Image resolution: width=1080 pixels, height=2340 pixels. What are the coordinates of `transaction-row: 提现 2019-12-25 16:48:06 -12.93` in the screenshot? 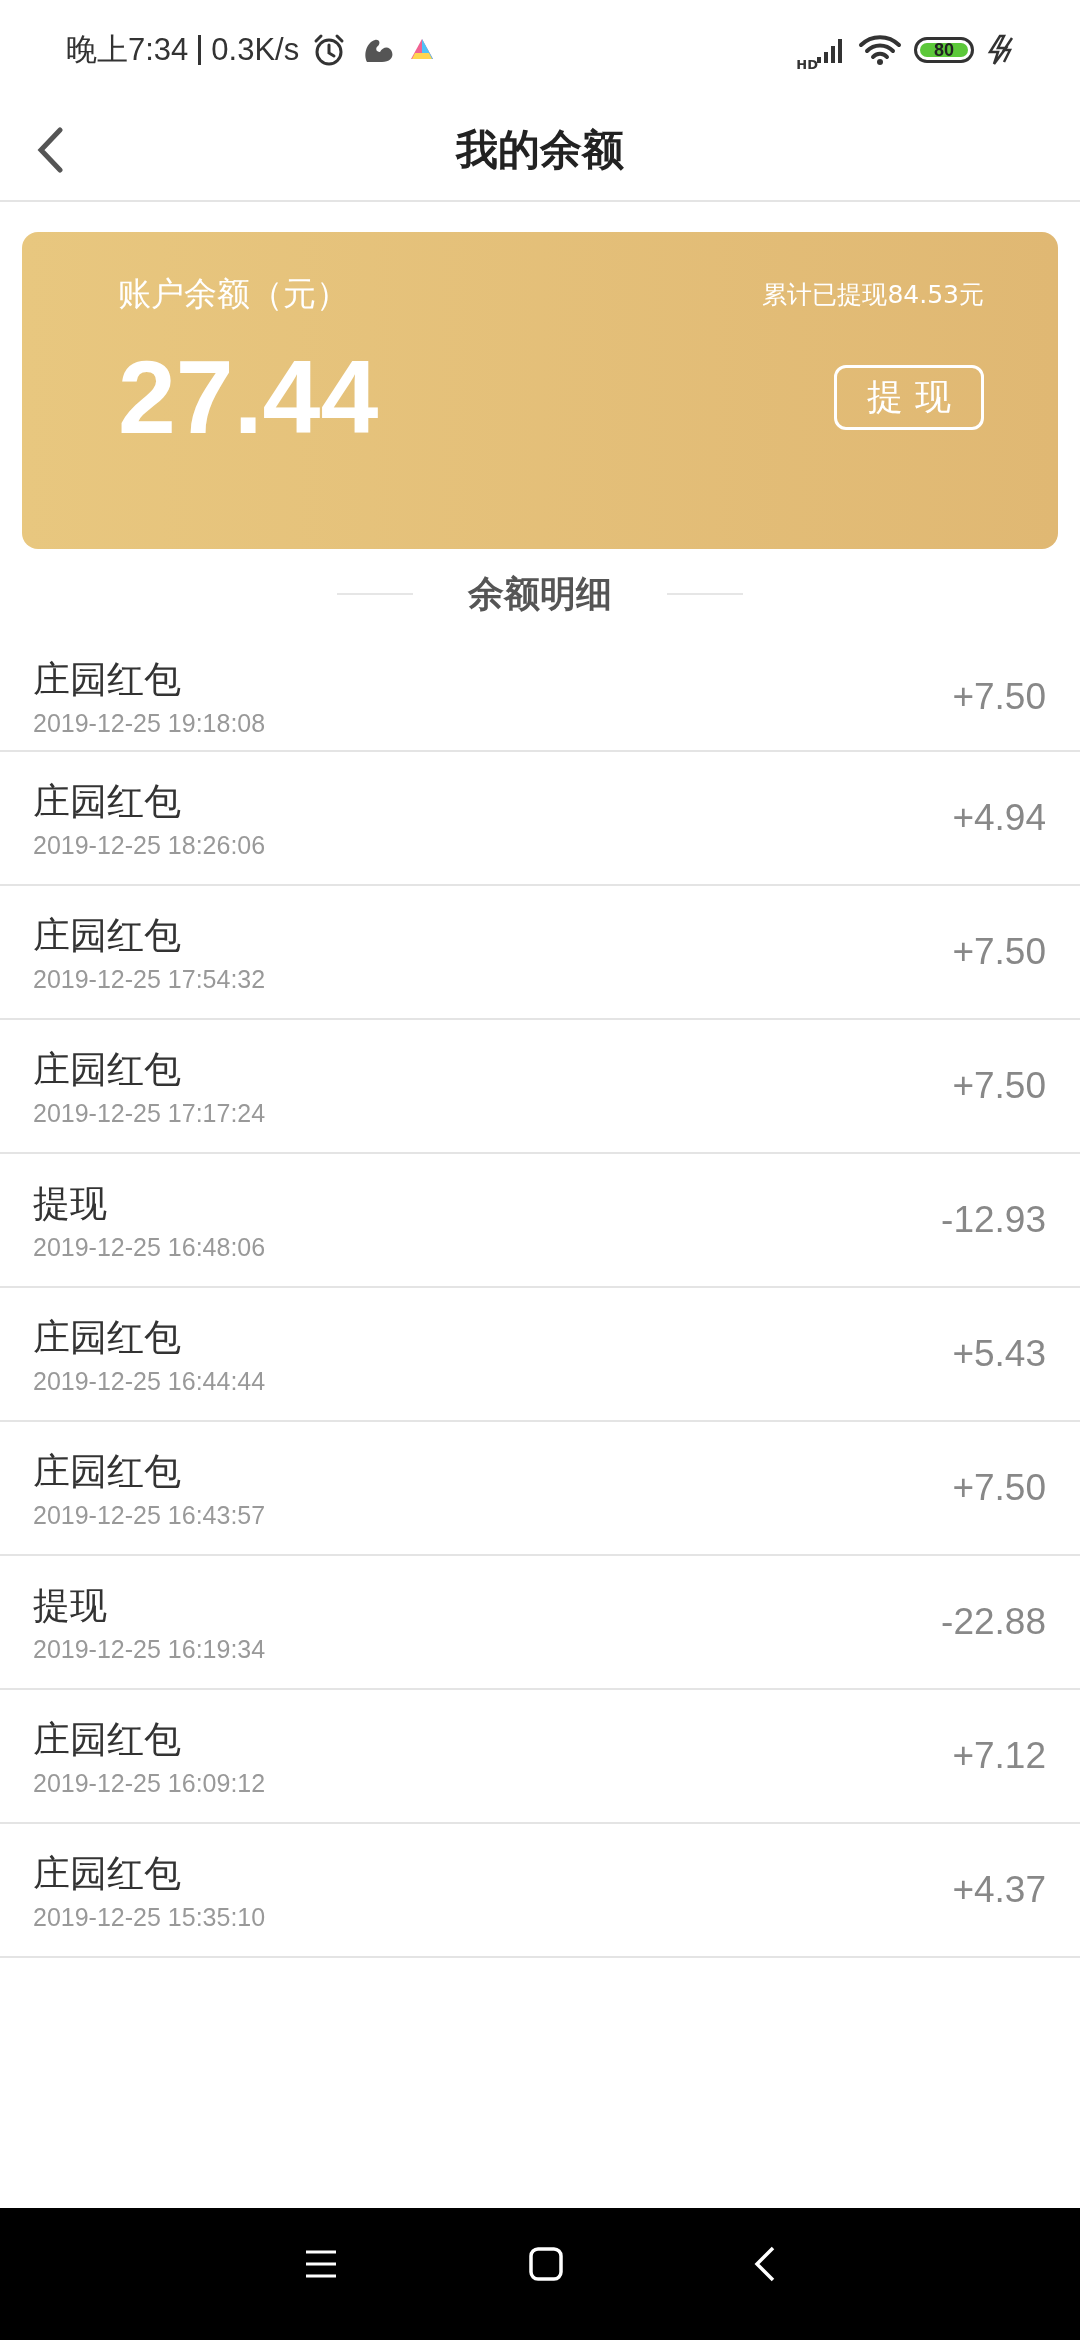 It's located at (540, 1221).